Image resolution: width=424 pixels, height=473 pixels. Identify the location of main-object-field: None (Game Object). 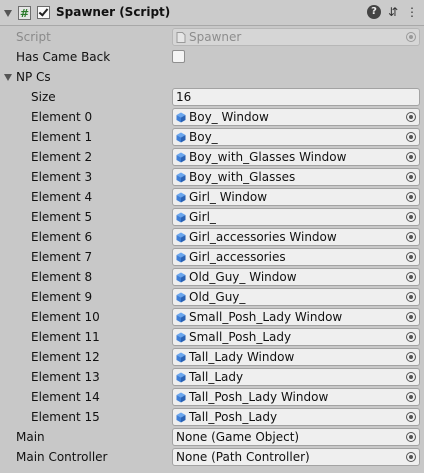
(296, 437).